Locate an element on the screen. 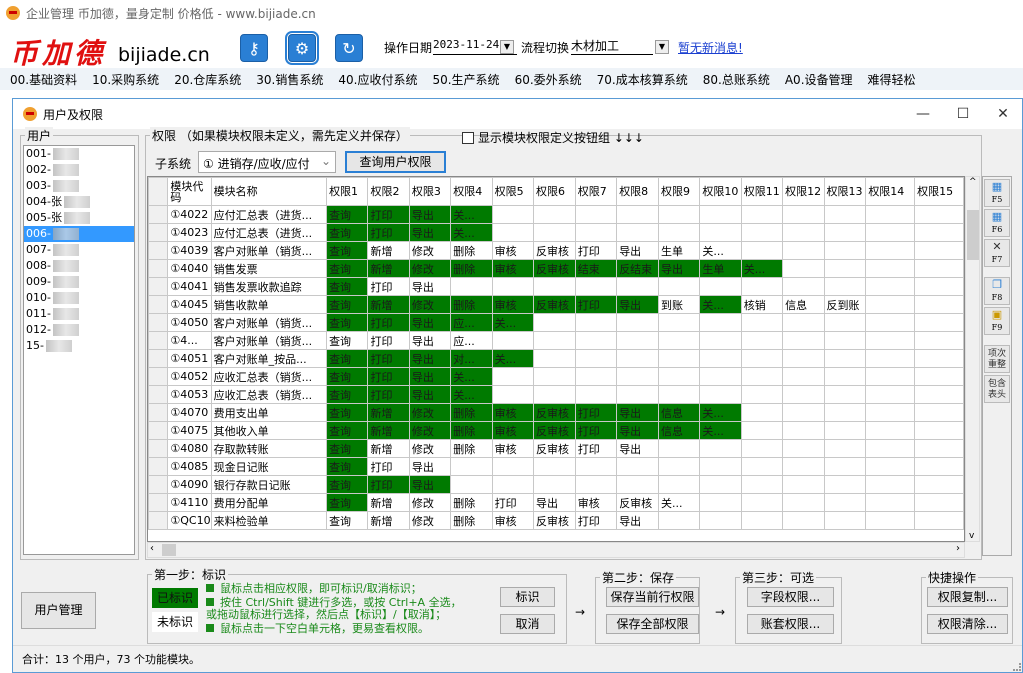 Image resolution: width=1023 pixels, height=673 pixels. table-row: ①4085 现金日记账 查询 打印 导出 is located at coordinates (556, 466).